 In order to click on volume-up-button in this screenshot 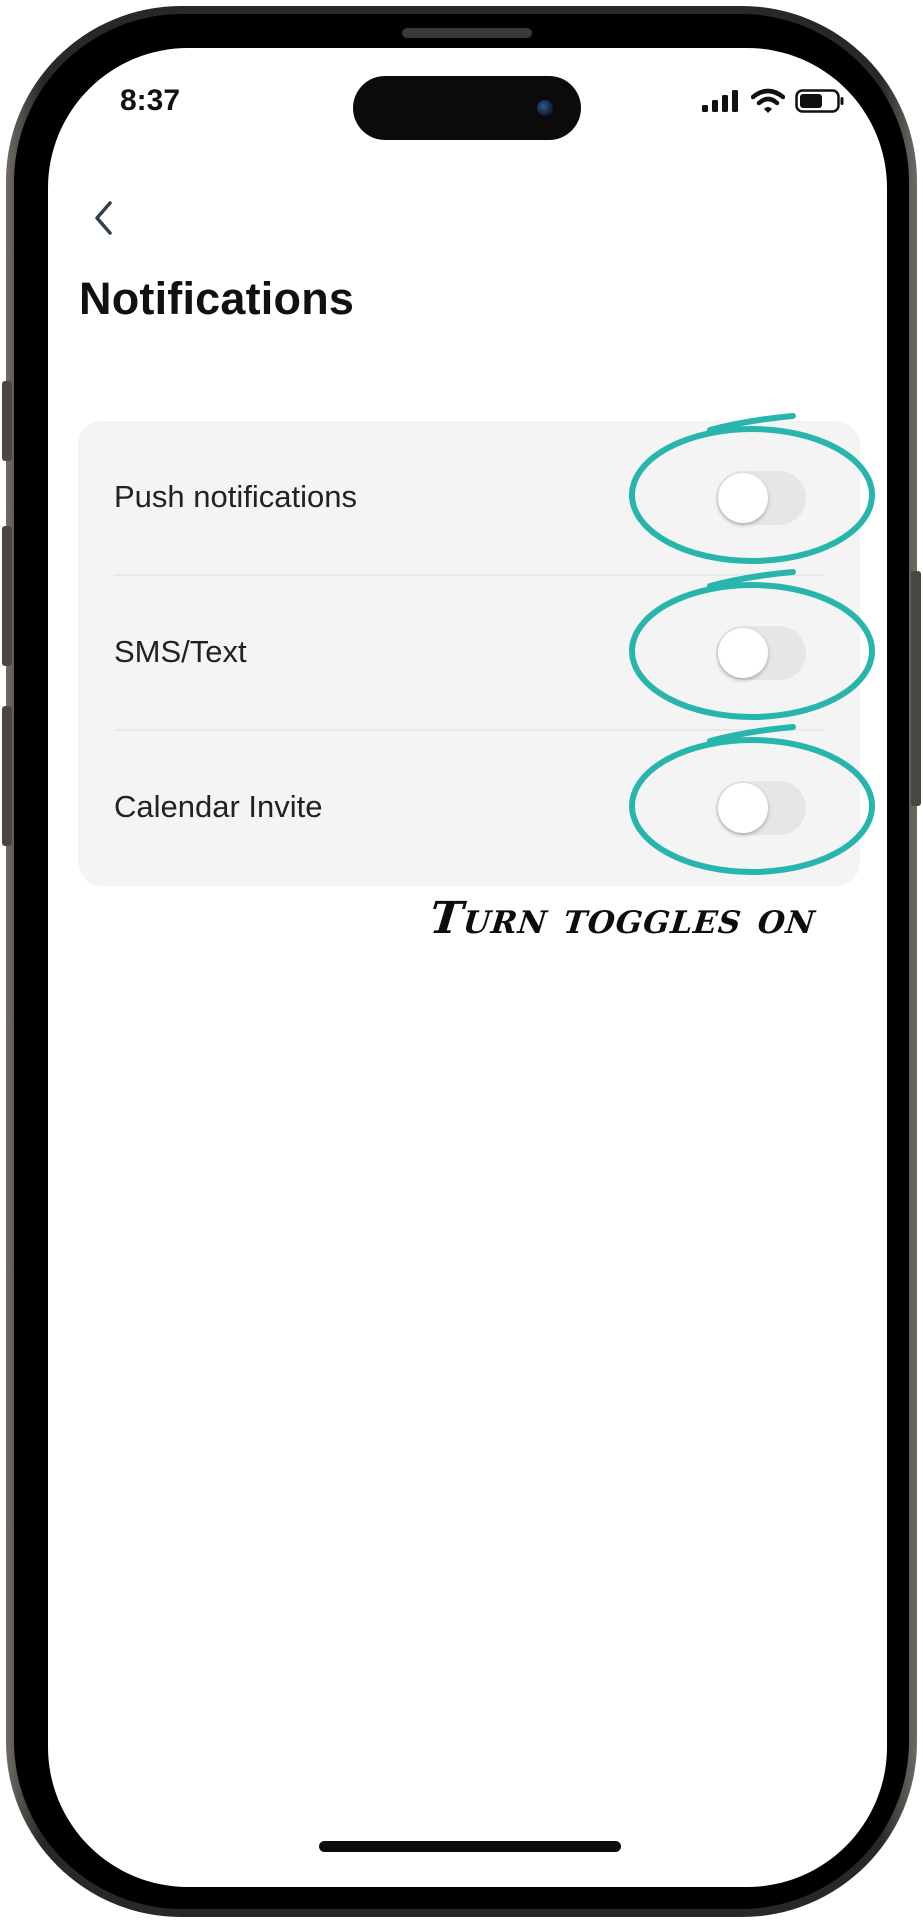, I will do `click(7, 596)`.